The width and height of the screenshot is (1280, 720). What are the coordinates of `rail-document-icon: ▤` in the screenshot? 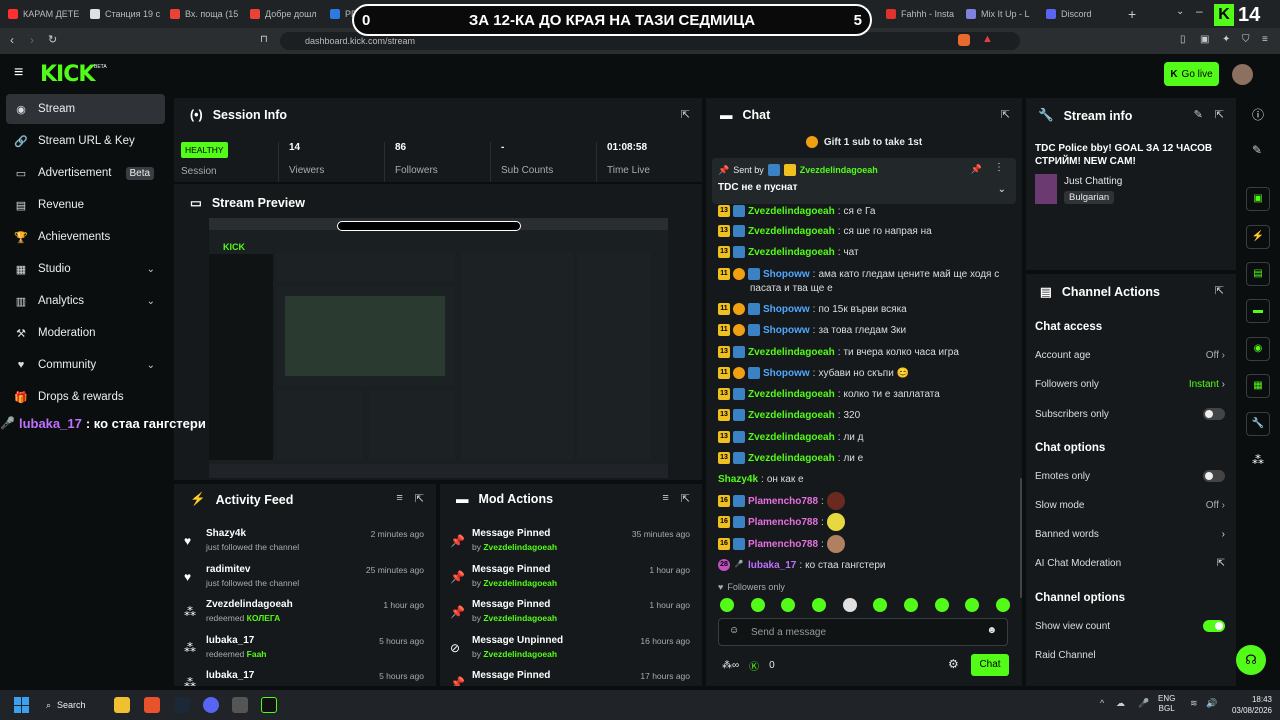 It's located at (1258, 274).